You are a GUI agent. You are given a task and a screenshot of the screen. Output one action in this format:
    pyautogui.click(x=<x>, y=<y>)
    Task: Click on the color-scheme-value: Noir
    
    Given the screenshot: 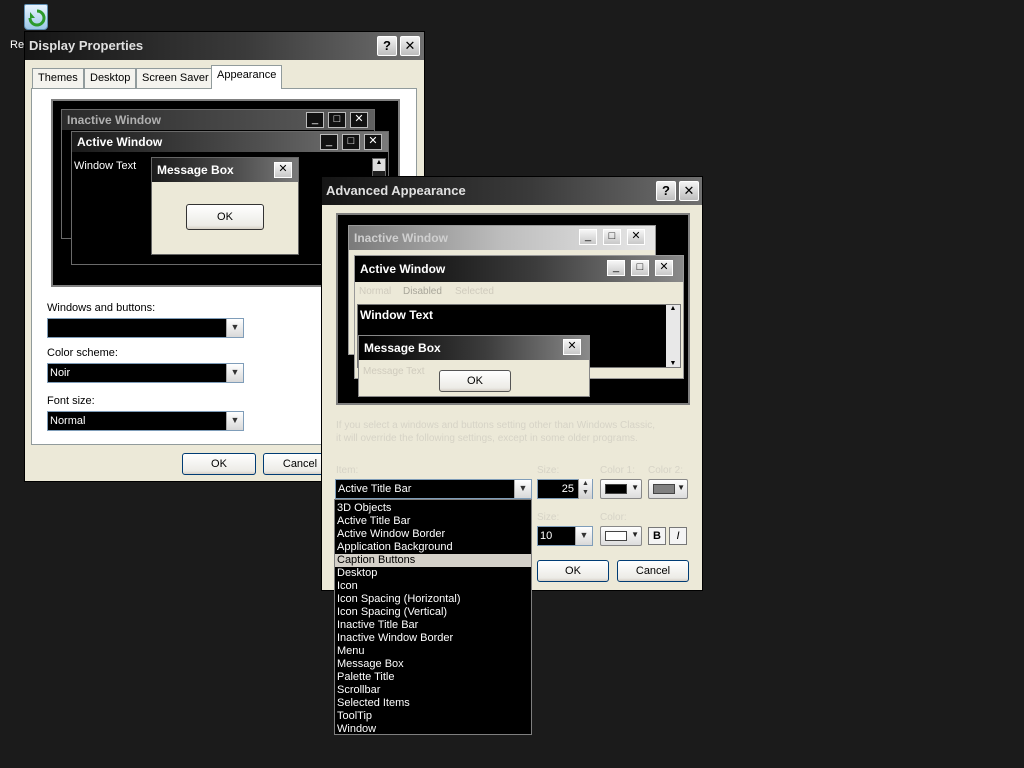 What is the action you would take?
    pyautogui.click(x=60, y=373)
    